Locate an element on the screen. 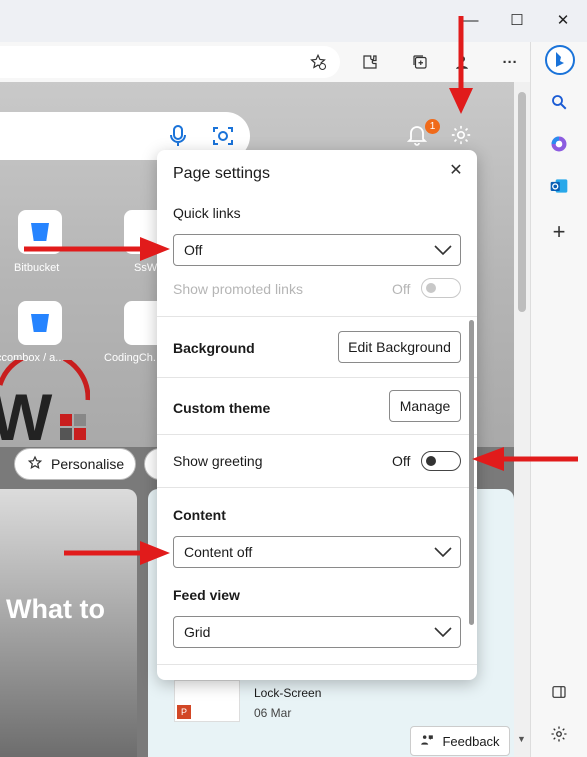 The width and height of the screenshot is (587, 757). content-label: Content is located at coordinates (199, 515).